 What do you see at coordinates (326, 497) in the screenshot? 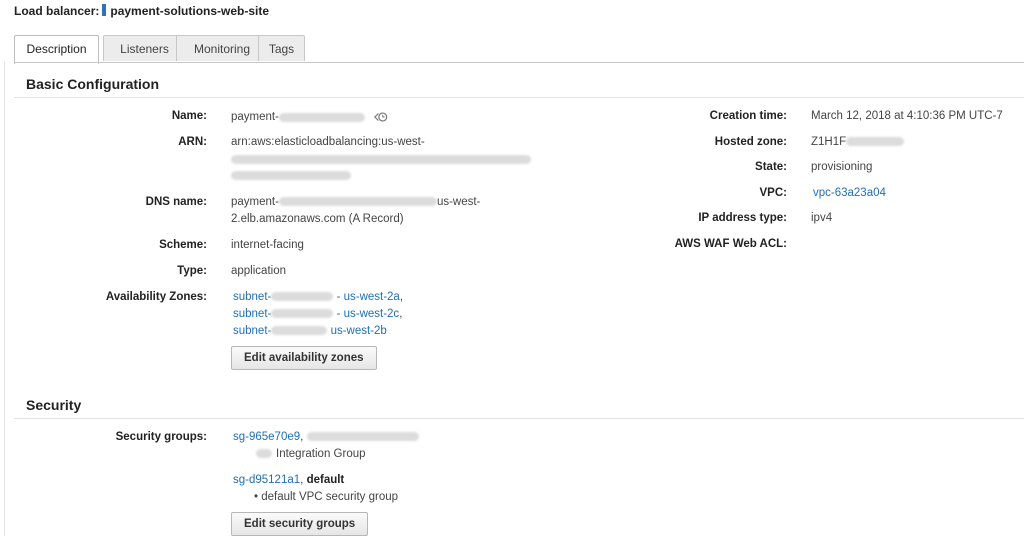
I see `security-group-desc: • default VPC security group` at bounding box center [326, 497].